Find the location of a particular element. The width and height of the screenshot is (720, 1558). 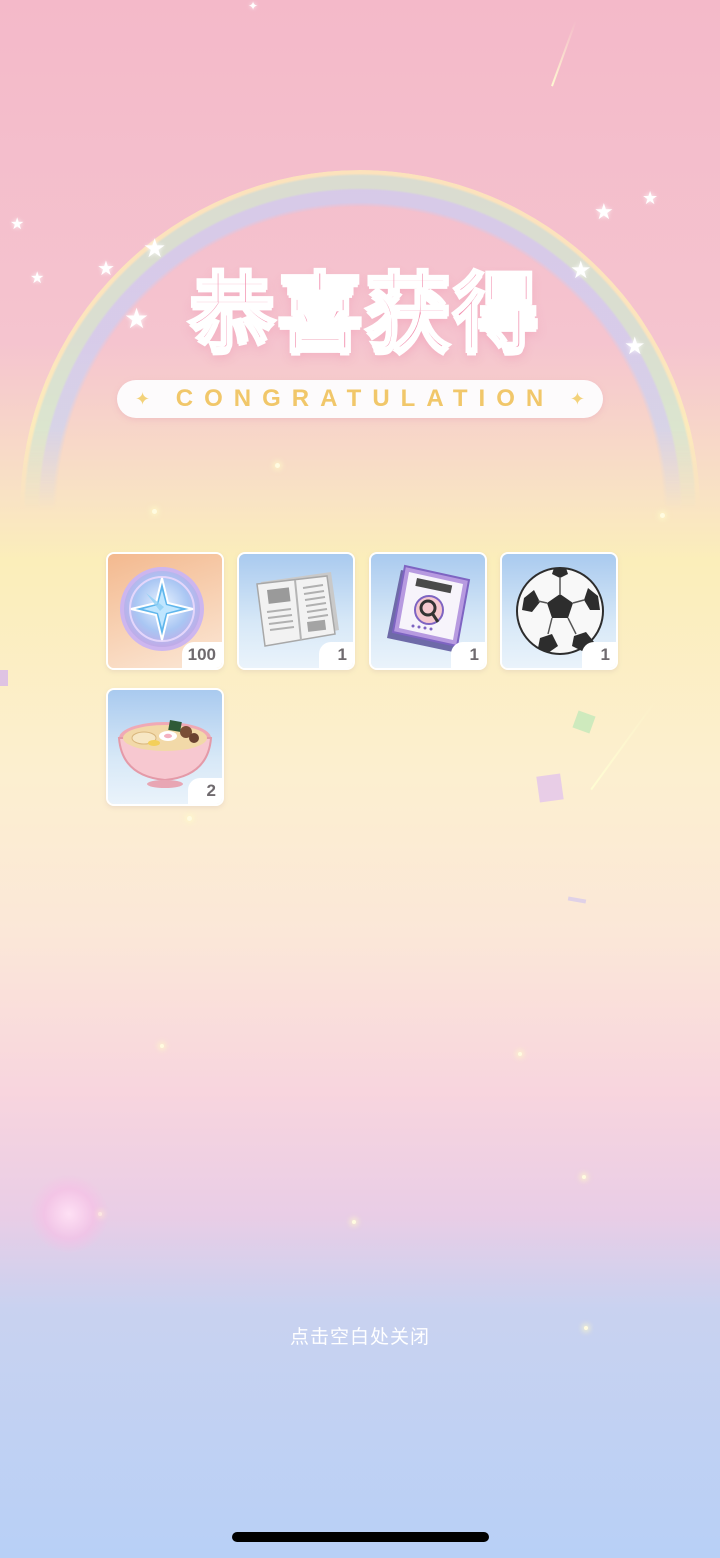

reward-title: 恭喜获得 is located at coordinates (364, 313).